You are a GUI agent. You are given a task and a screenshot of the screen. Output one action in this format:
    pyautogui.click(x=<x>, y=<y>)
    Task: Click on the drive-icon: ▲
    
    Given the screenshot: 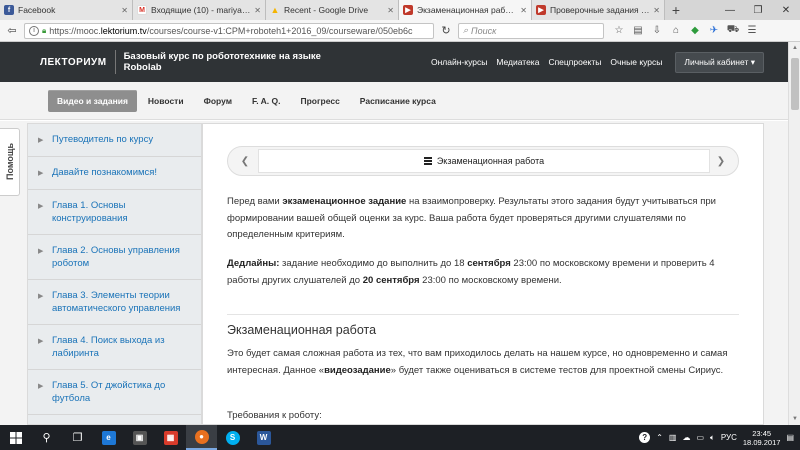 What is the action you would take?
    pyautogui.click(x=275, y=10)
    